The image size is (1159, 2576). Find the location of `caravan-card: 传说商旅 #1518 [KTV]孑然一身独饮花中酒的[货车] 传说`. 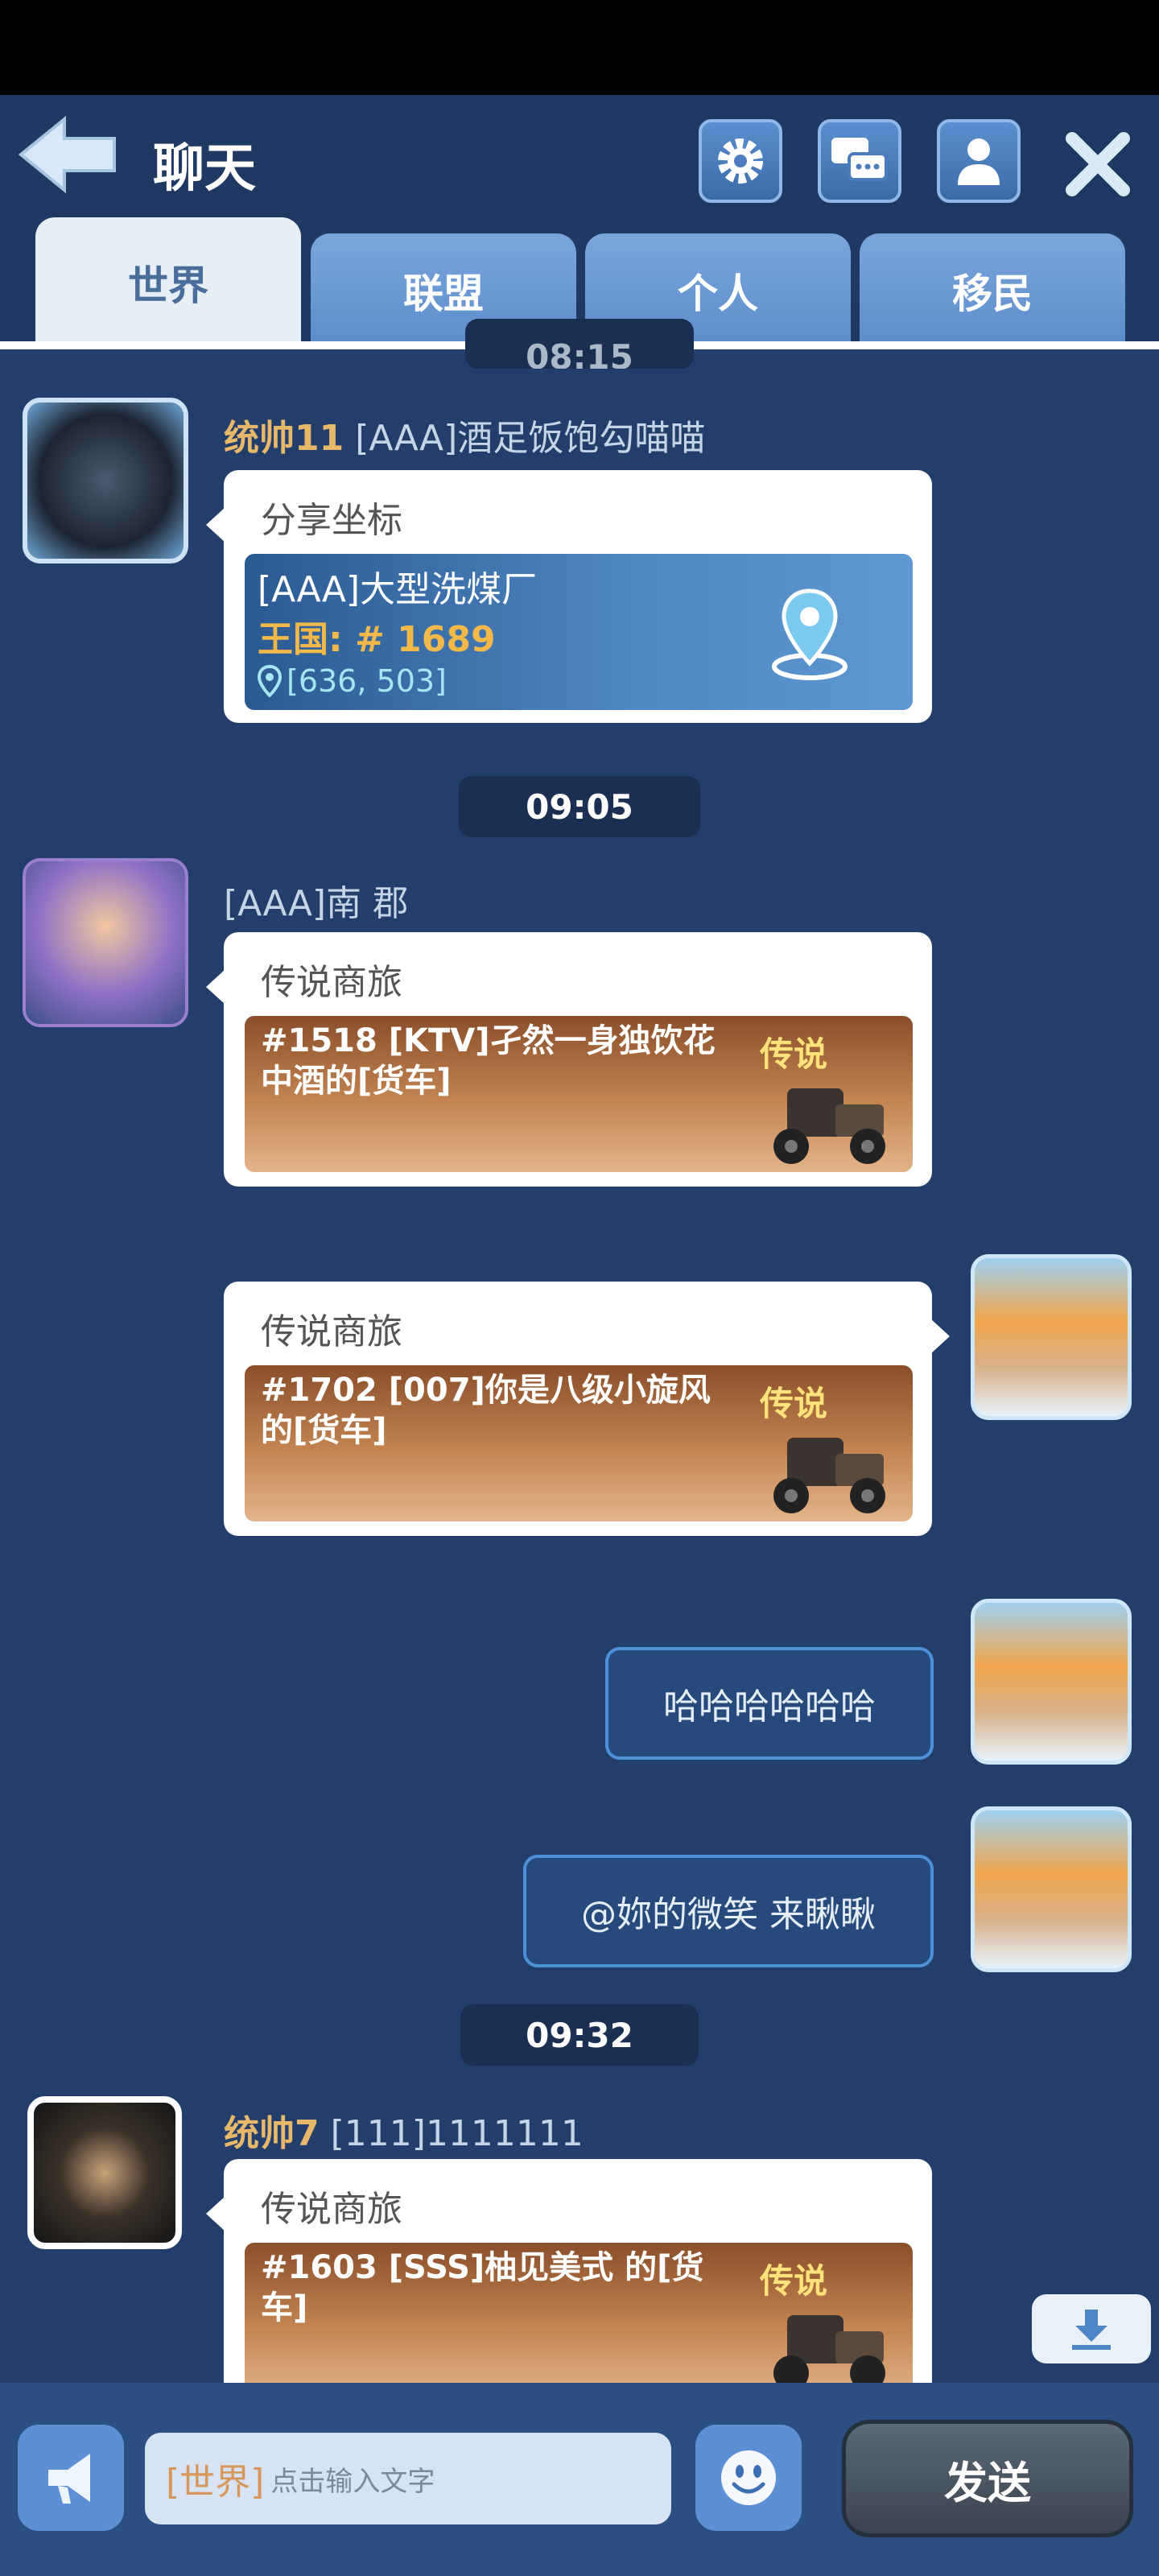

caravan-card: 传说商旅 #1518 [KTV]孑然一身独饮花中酒的[货车] 传说 is located at coordinates (569, 1059).